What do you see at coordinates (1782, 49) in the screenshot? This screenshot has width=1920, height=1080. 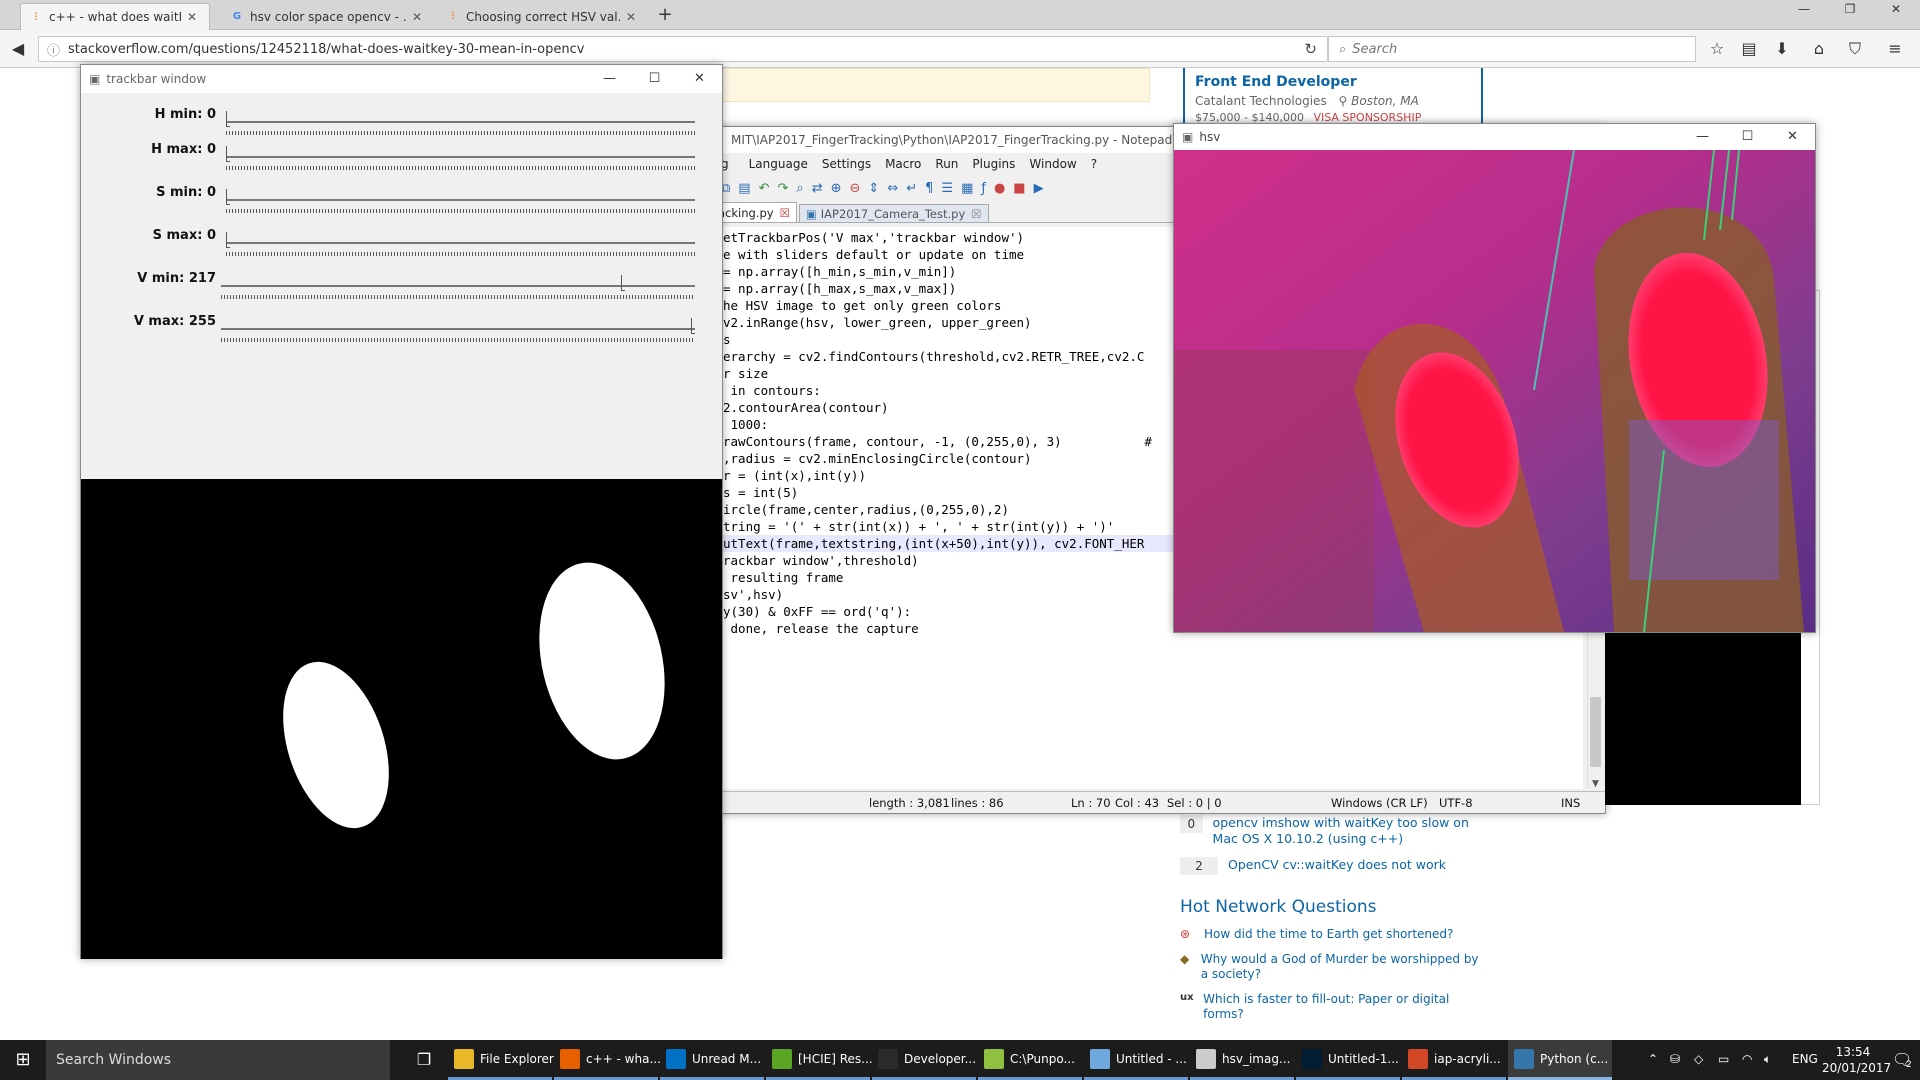 I see `download-icon: ⬇` at bounding box center [1782, 49].